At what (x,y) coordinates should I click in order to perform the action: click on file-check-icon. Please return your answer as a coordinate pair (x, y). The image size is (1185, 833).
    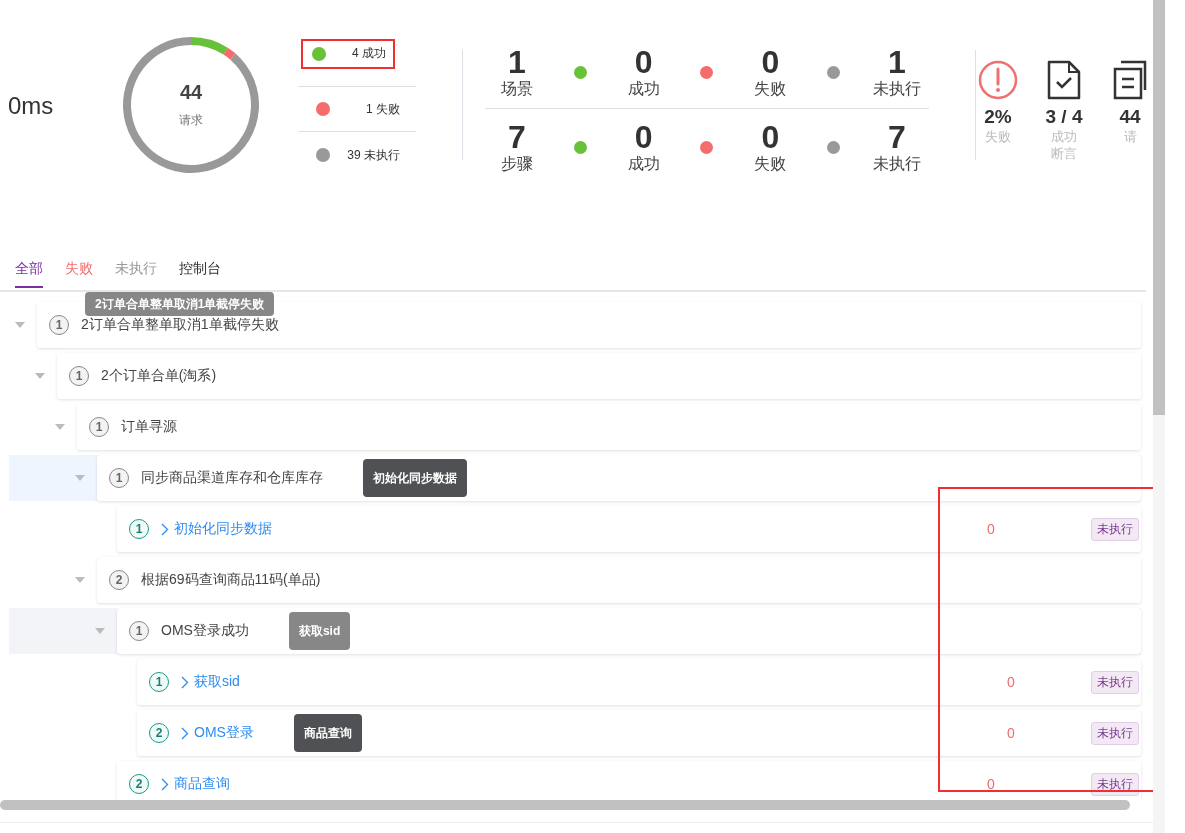
    Looking at the image, I should click on (1064, 80).